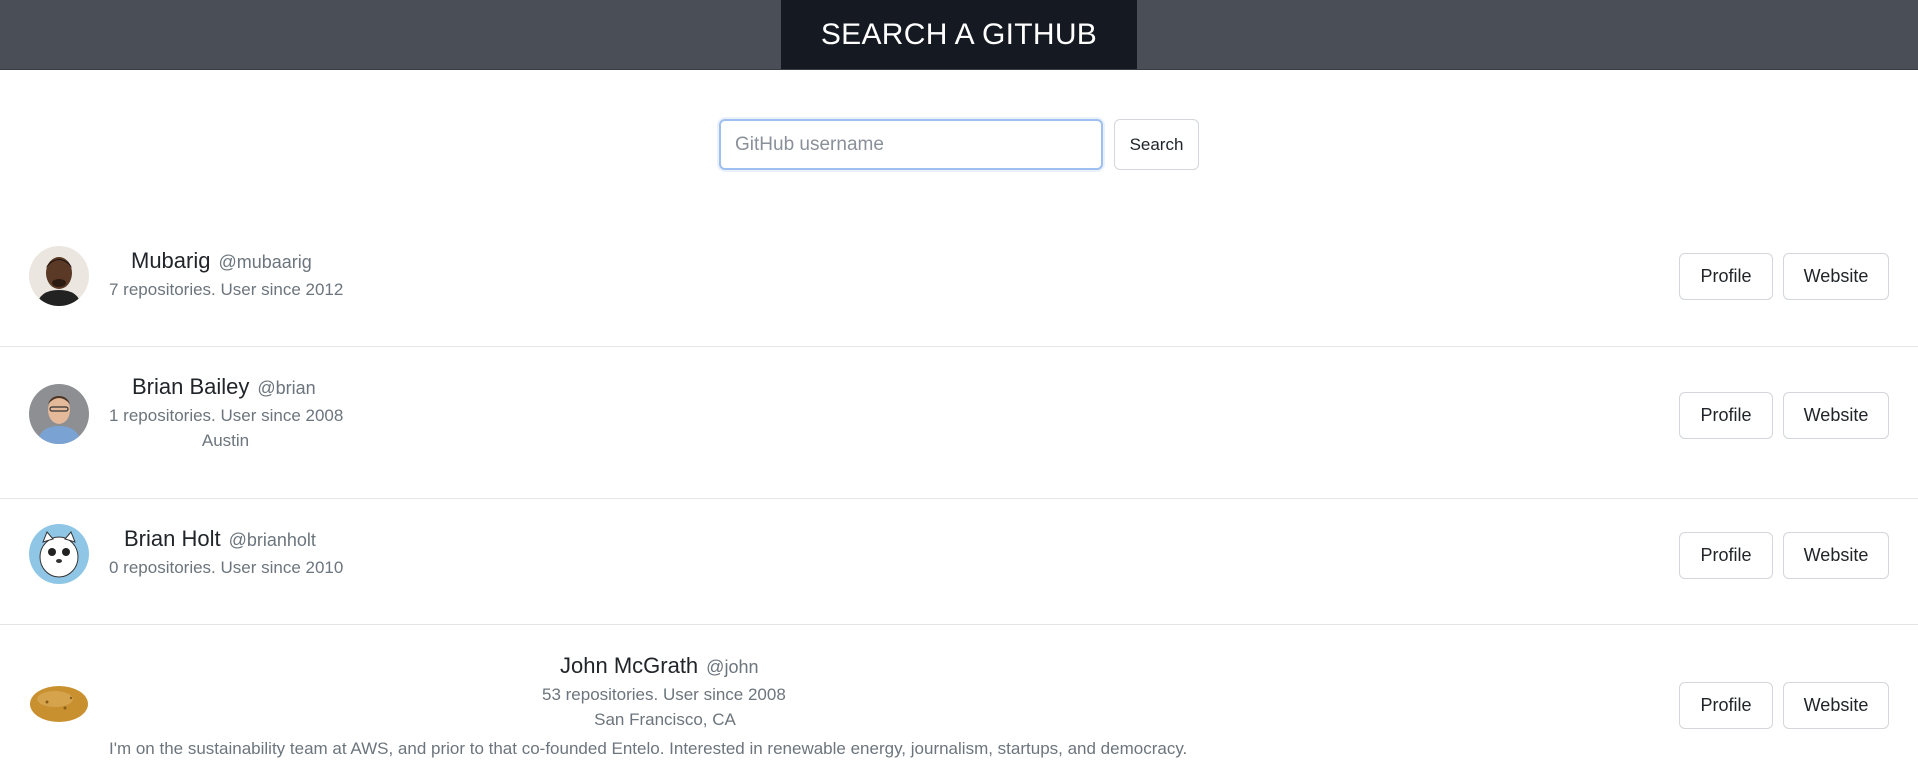  I want to click on user-name-line: Mubarig @mubaarig, so click(221, 261).